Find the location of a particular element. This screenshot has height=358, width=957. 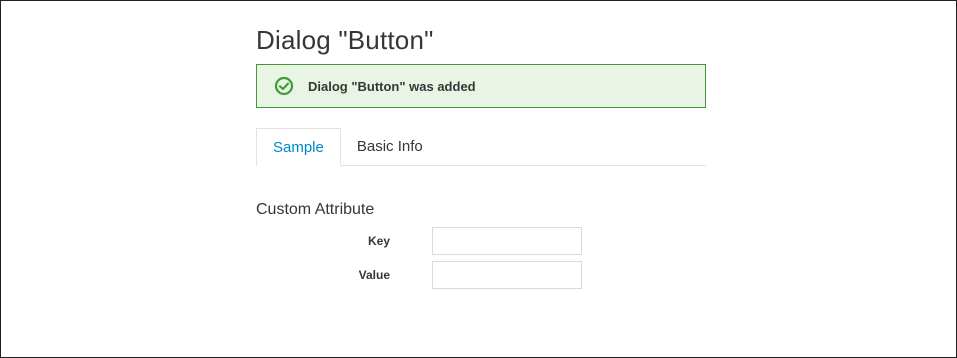

tab-sample: Sample is located at coordinates (298, 147).